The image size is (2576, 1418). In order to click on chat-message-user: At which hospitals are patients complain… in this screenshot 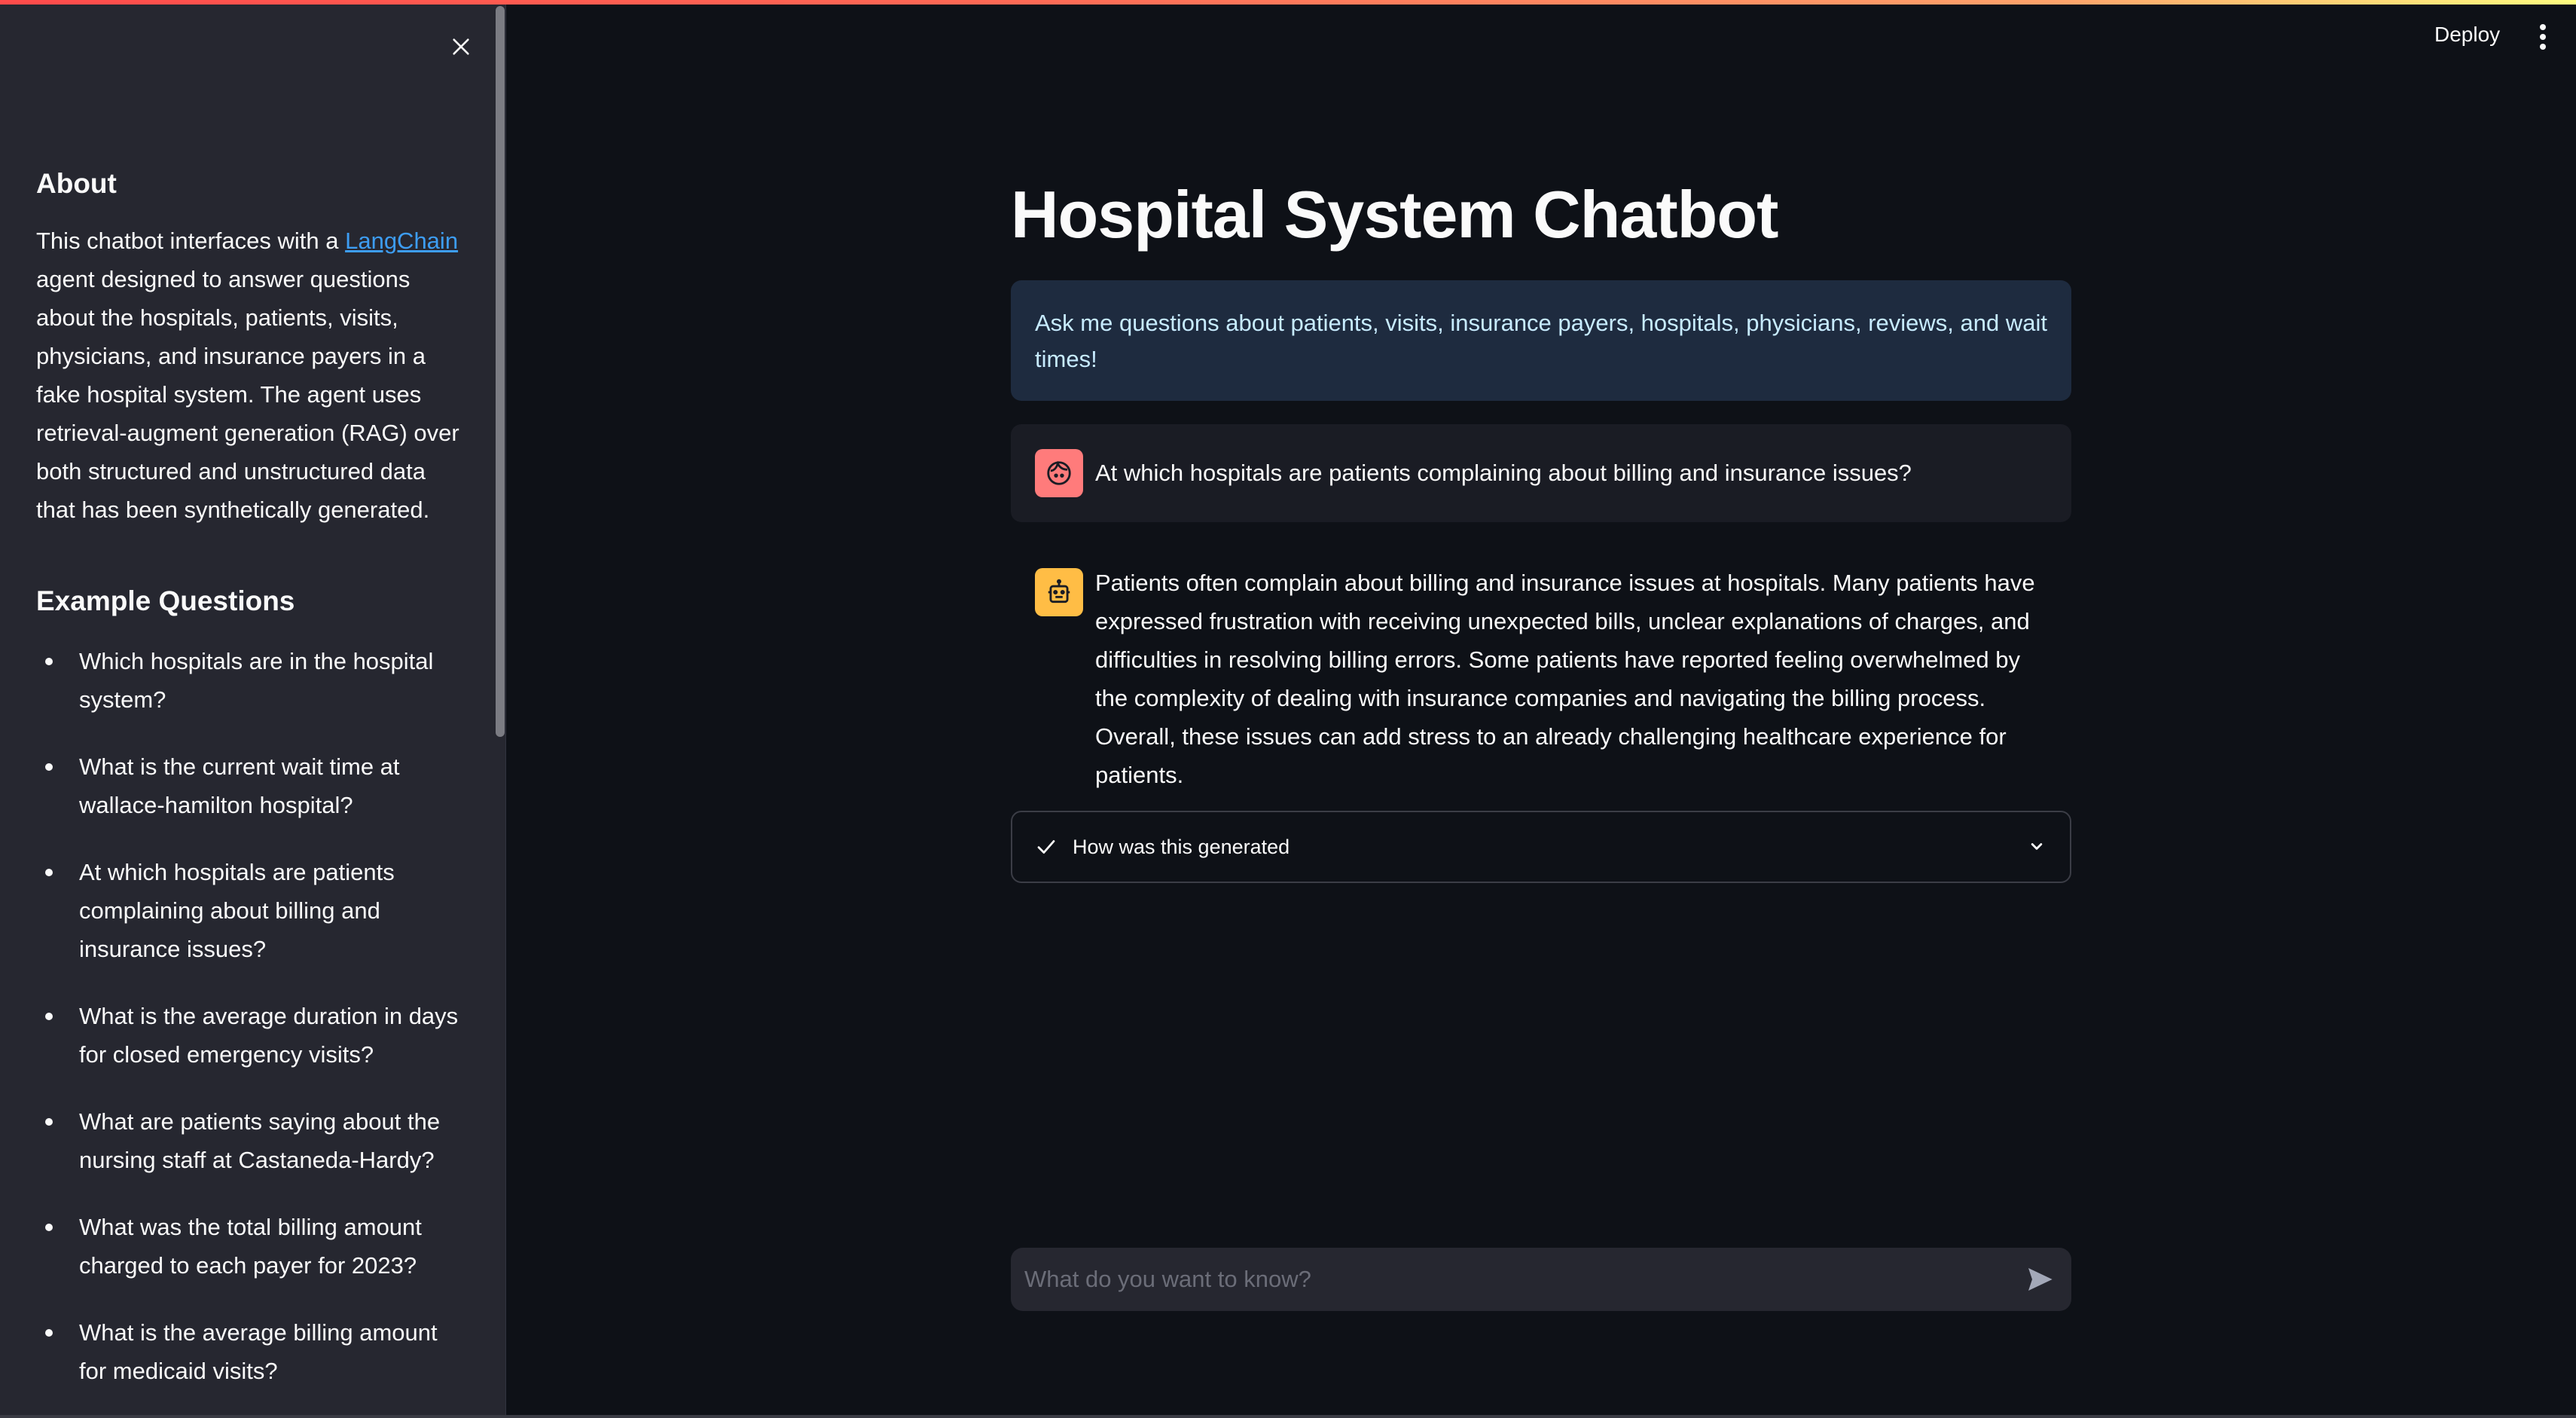, I will do `click(1541, 473)`.